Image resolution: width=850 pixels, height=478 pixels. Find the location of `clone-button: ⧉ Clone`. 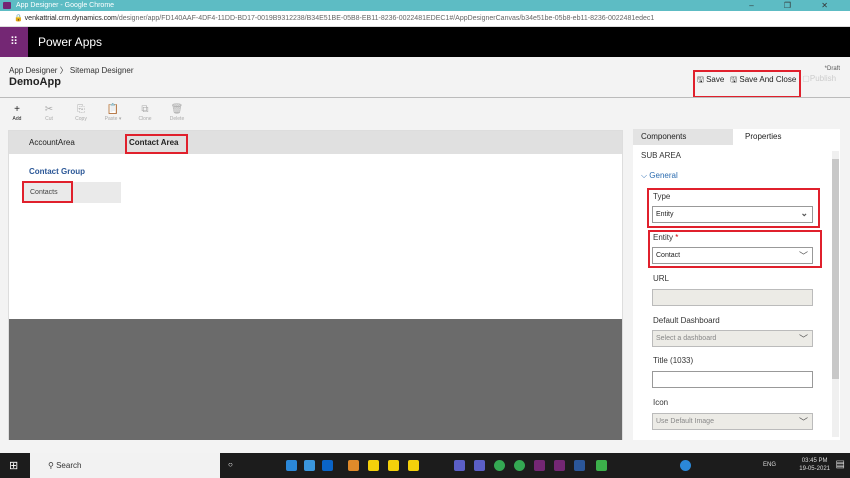

clone-button: ⧉ Clone is located at coordinates (145, 113).